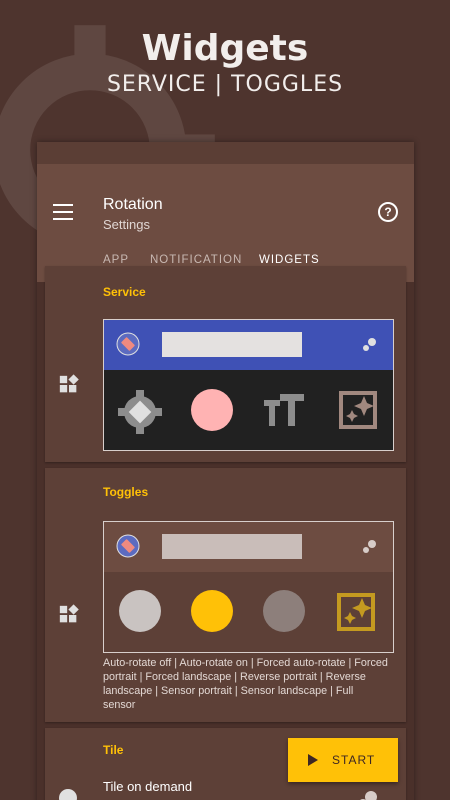 The image size is (450, 800). I want to click on color-circle-icon, so click(212, 410).